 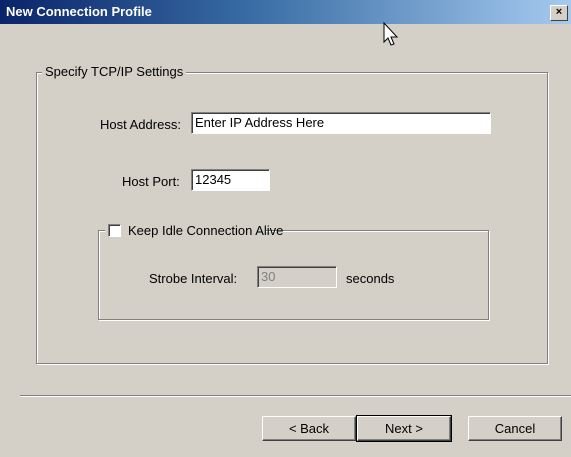 I want to click on mouse-pointer-icon, so click(x=391, y=34).